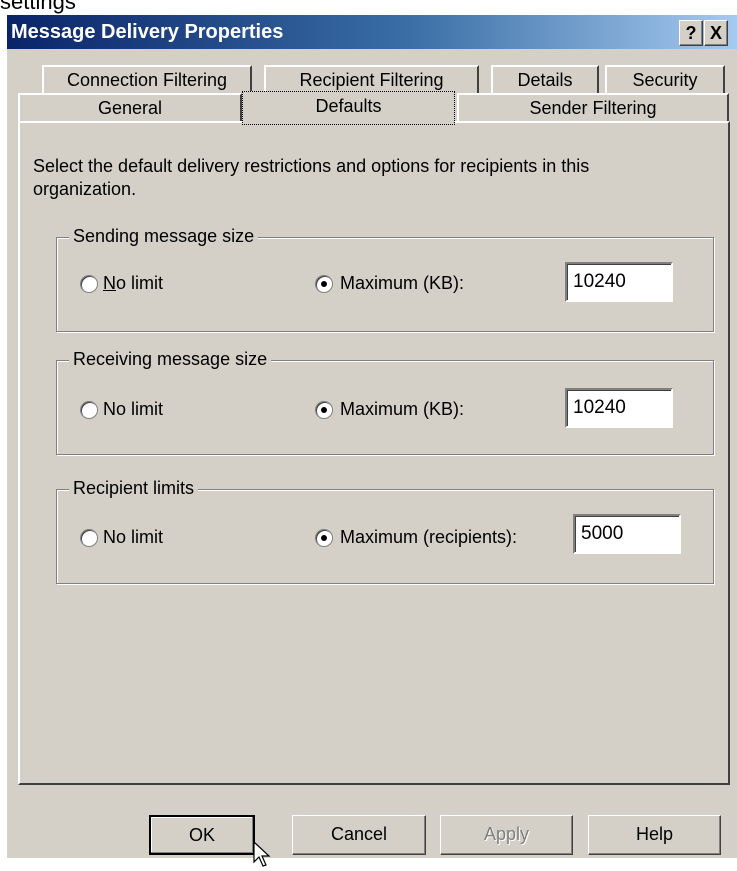 The height and width of the screenshot is (871, 737). Describe the element at coordinates (262, 854) in the screenshot. I see `mouse-pointer-icon` at that location.